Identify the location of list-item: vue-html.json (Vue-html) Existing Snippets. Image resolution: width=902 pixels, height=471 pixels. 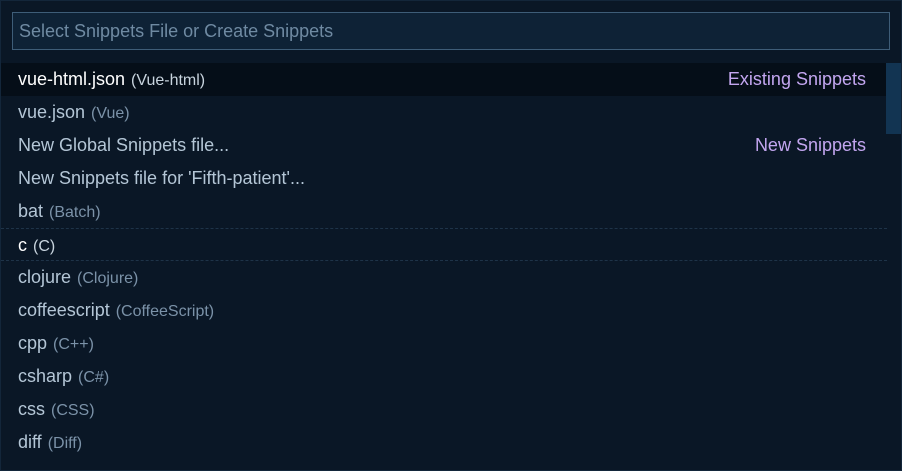
(444, 79).